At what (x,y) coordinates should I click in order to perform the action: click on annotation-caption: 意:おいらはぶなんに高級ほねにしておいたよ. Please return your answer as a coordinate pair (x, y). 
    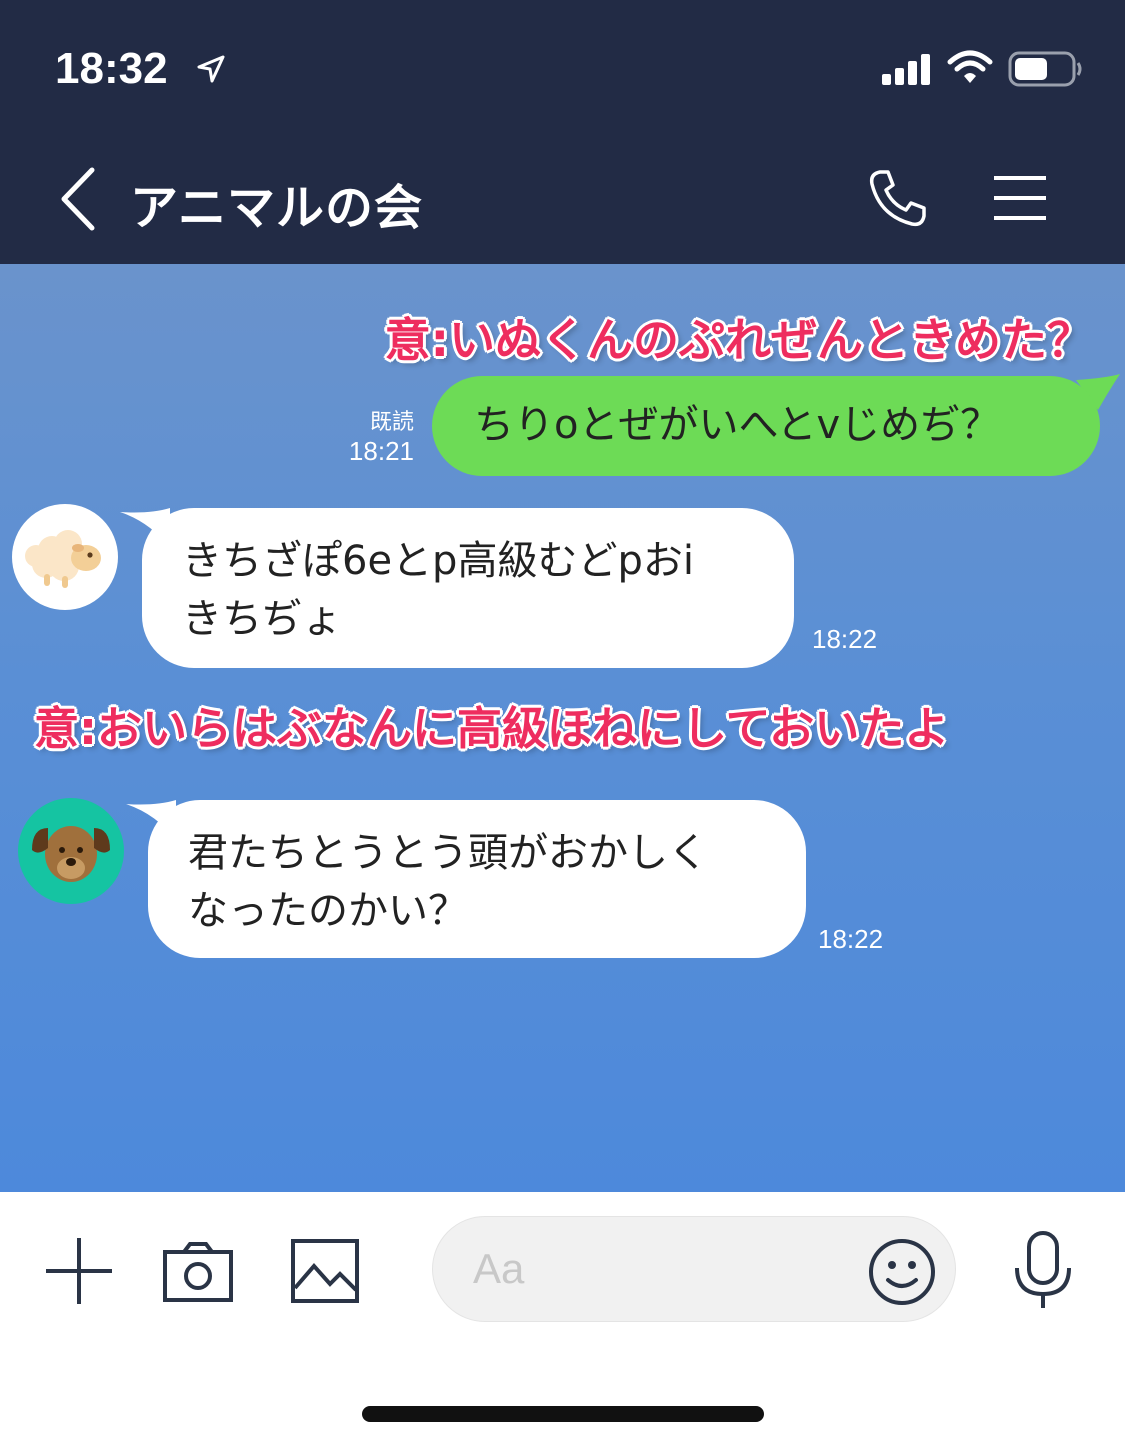
    Looking at the image, I should click on (492, 728).